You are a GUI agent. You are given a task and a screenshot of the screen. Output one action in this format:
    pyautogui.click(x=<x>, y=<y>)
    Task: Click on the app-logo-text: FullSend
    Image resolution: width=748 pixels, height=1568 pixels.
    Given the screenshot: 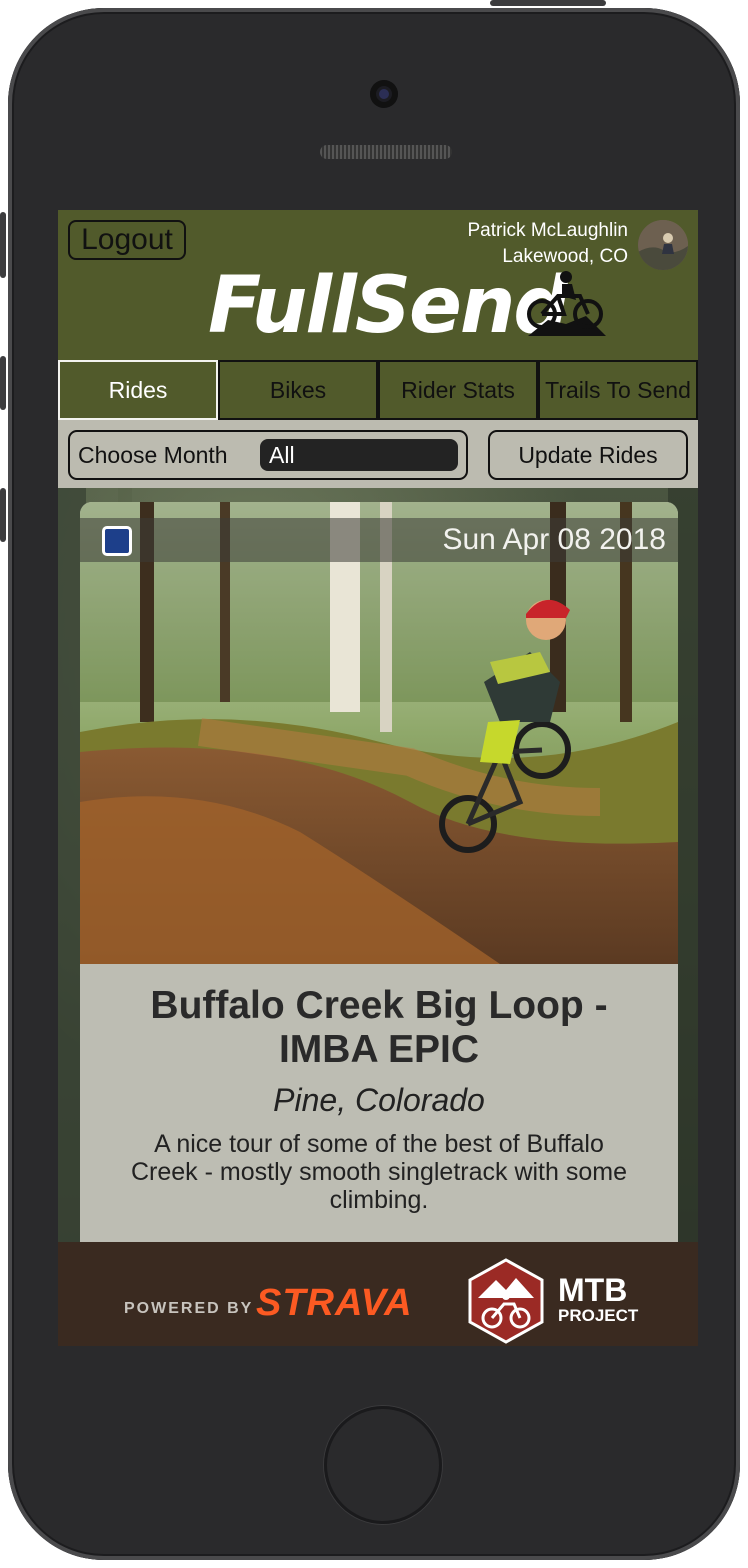 What is the action you would take?
    pyautogui.click(x=388, y=306)
    